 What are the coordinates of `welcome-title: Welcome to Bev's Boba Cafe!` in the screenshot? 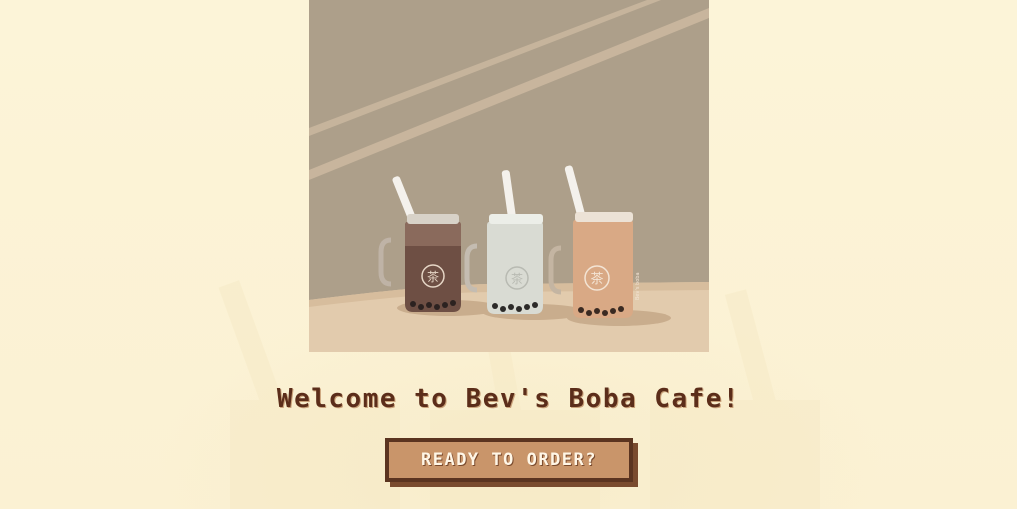 It's located at (508, 399).